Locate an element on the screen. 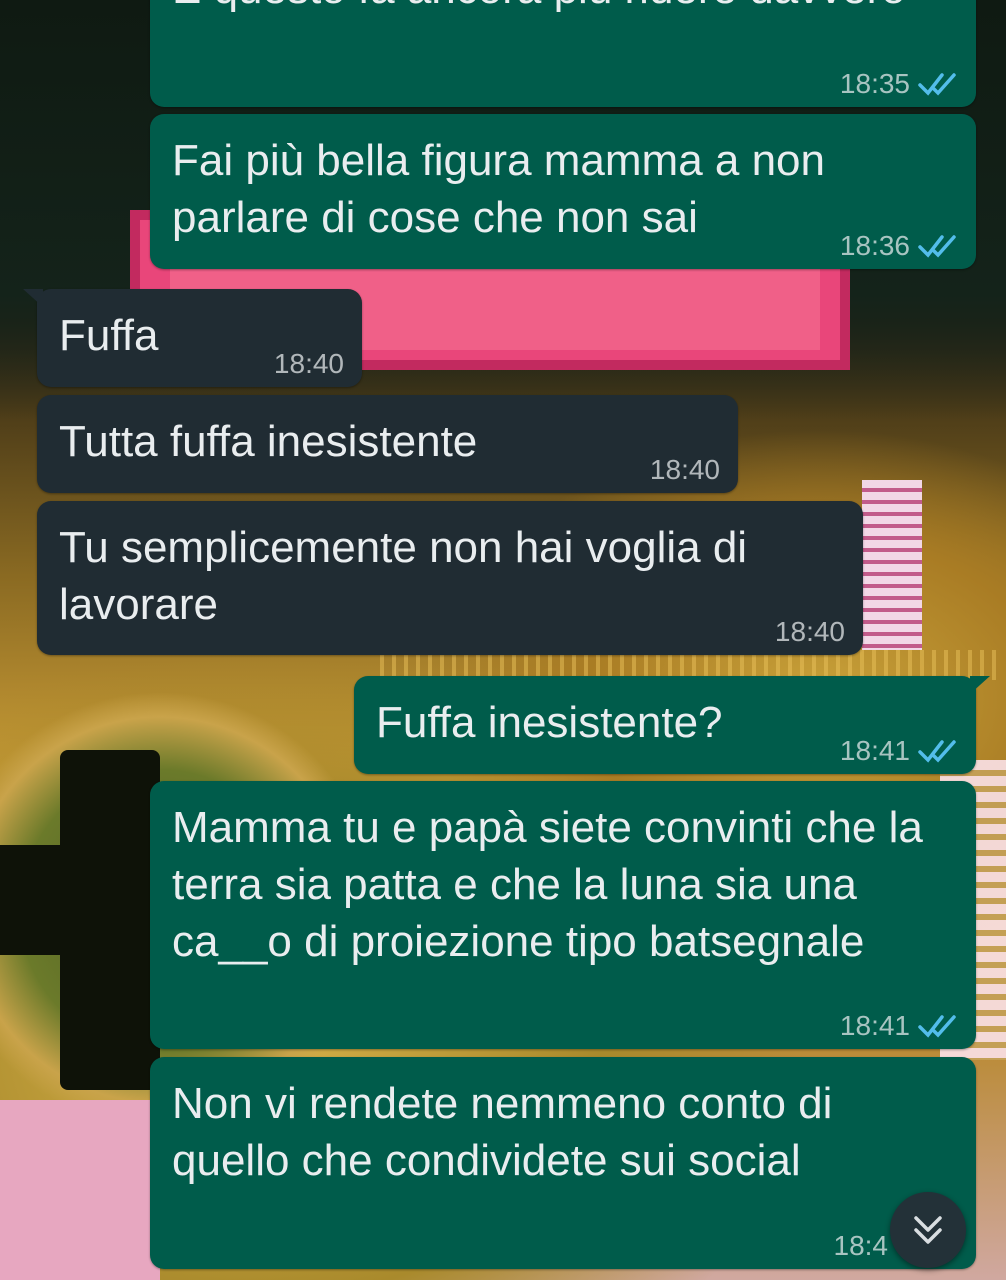 The image size is (1006, 1280). message-time: 18:35 is located at coordinates (874, 83).